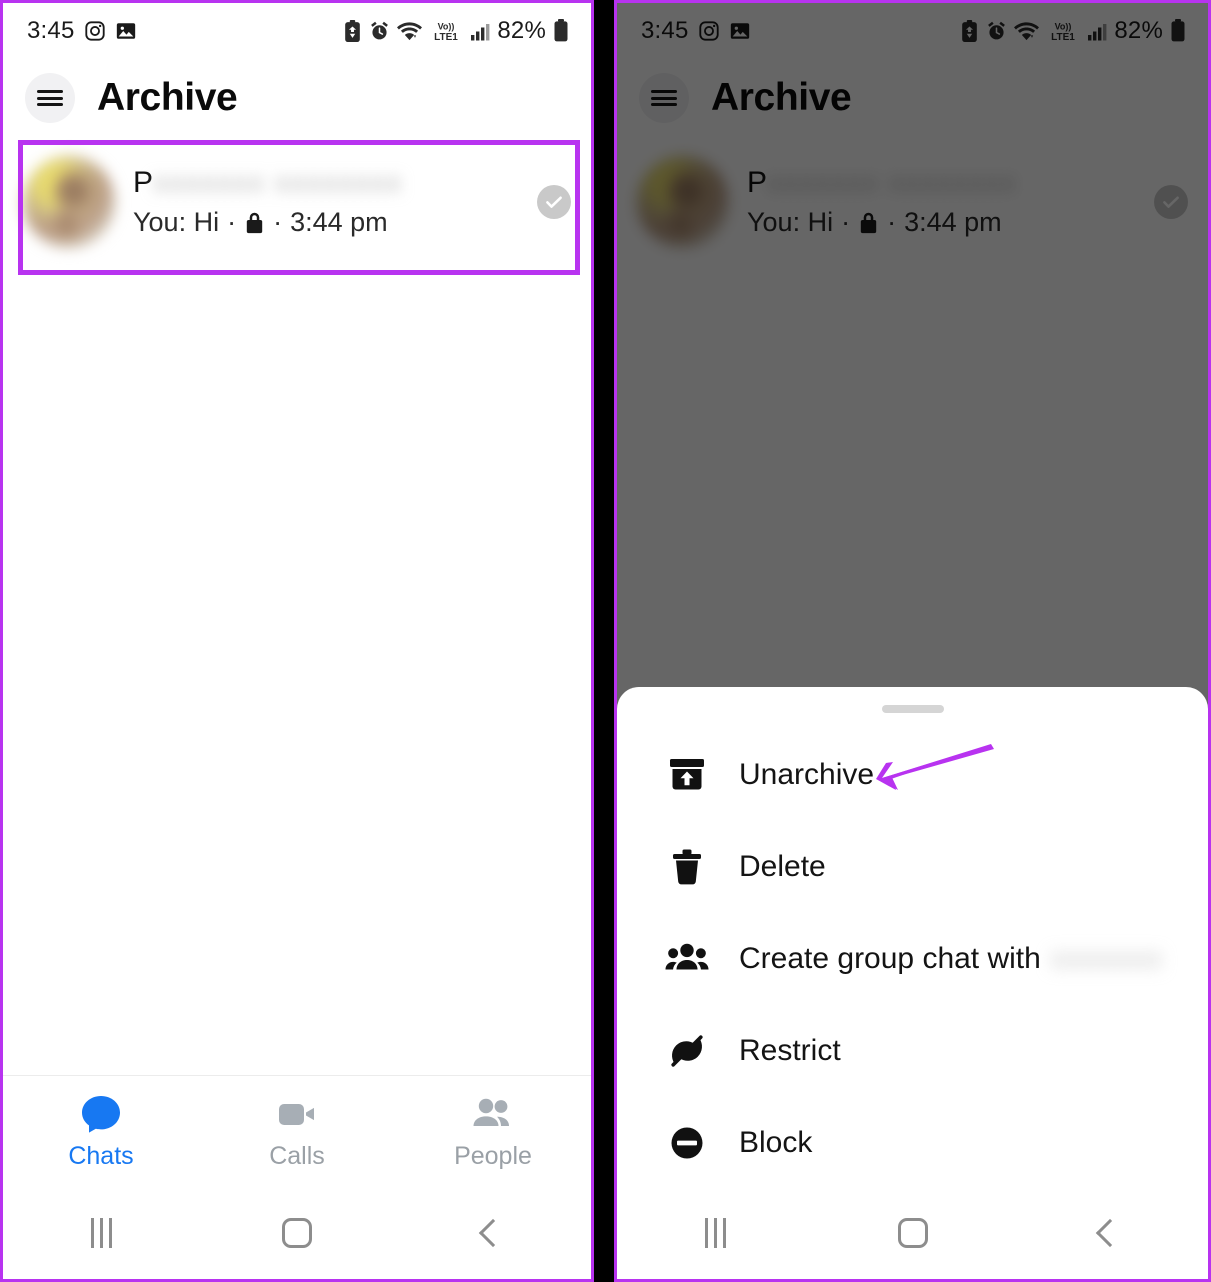  I want to click on battery-percent: 82%, so click(521, 30).